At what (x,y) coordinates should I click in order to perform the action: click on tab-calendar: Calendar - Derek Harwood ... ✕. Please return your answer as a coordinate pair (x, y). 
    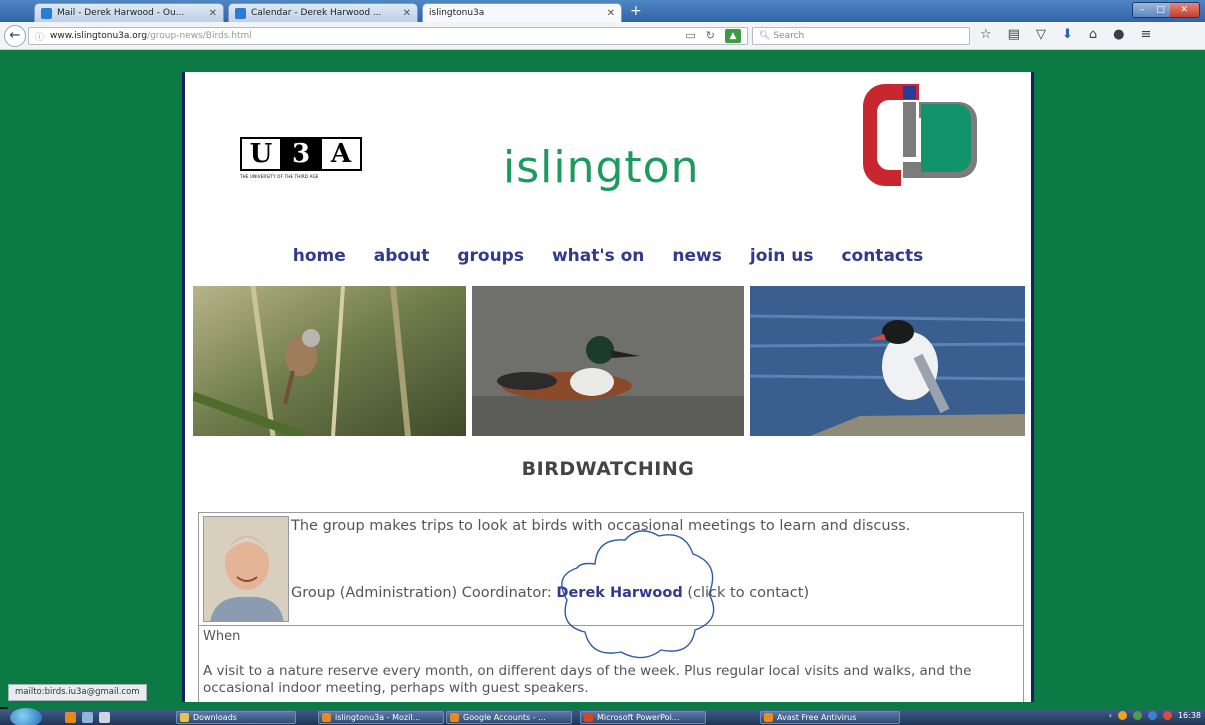
    Looking at the image, I should click on (323, 12).